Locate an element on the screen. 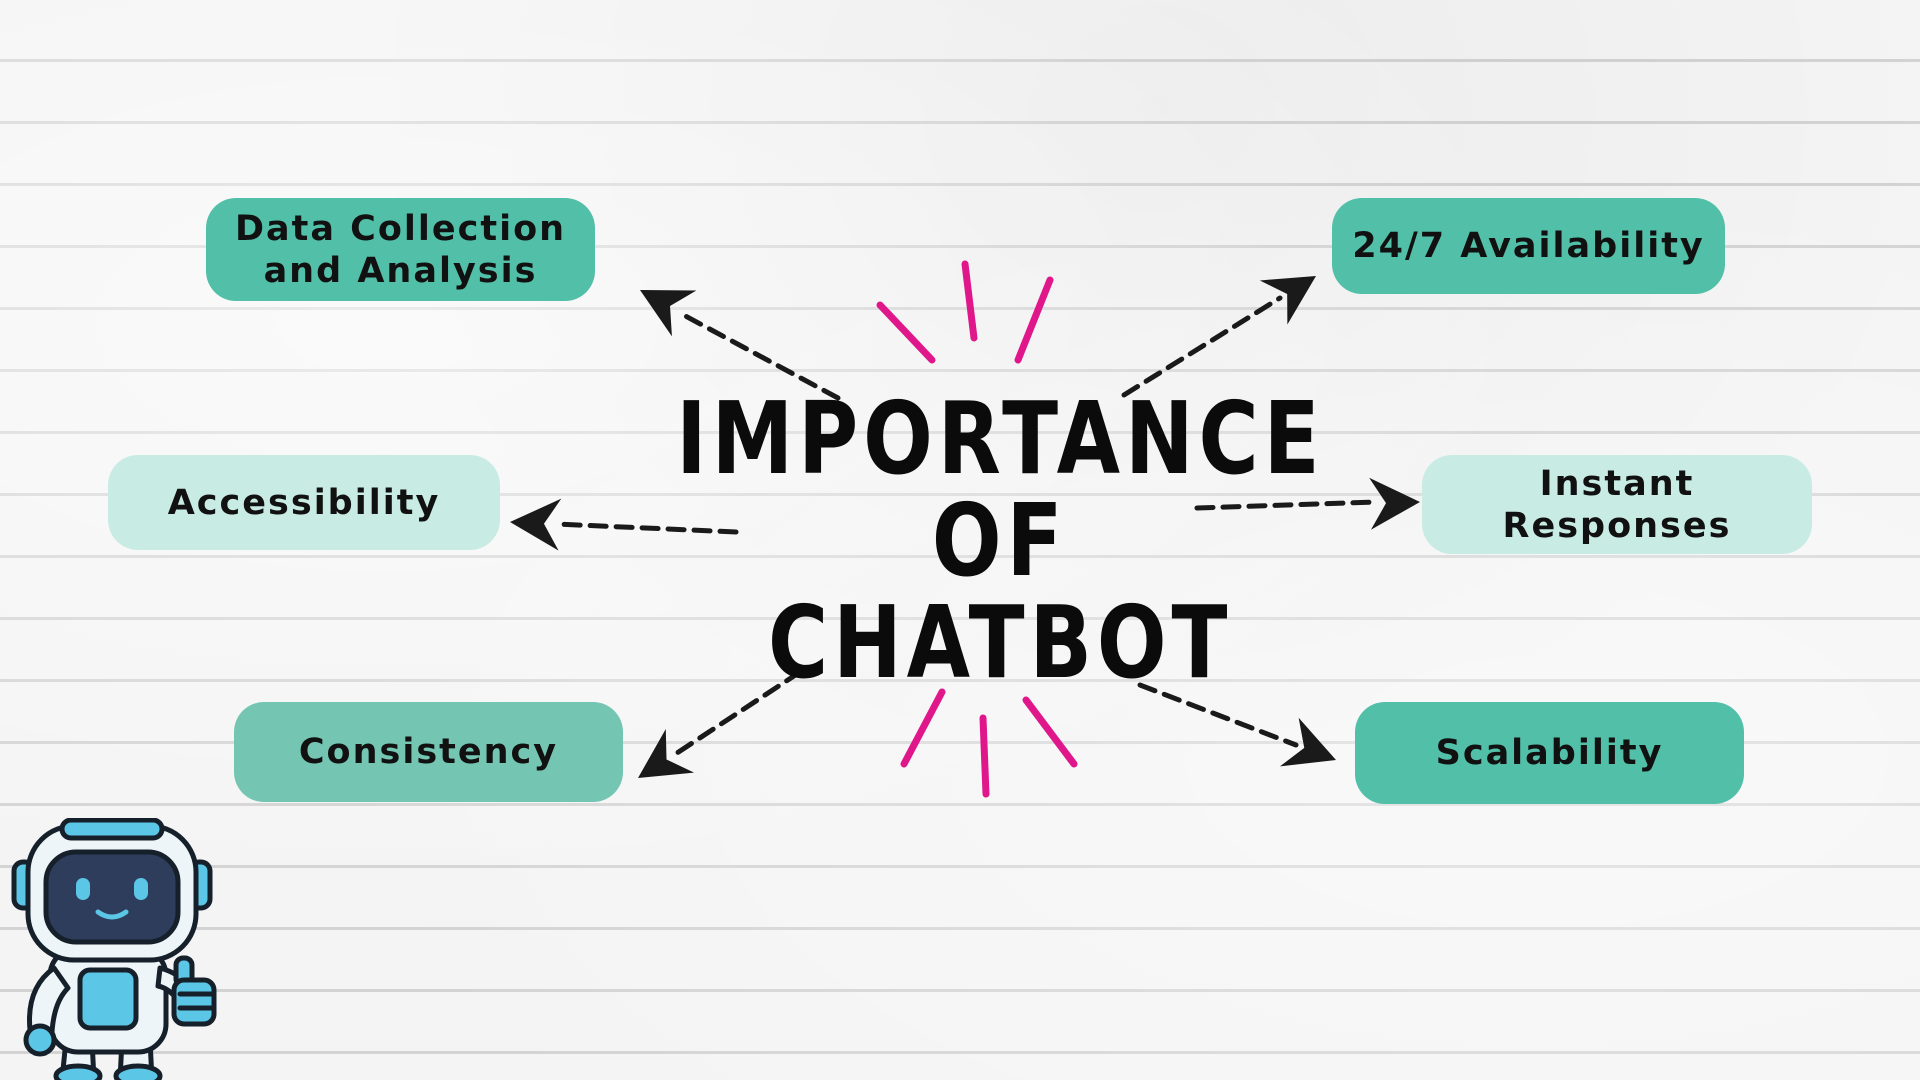  topic-accessibility: Accessibility is located at coordinates (304, 502).